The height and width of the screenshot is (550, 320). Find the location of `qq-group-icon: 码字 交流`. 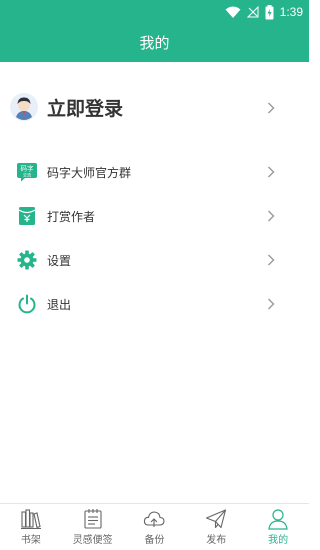

qq-group-icon: 码字 交流 is located at coordinates (27, 172).